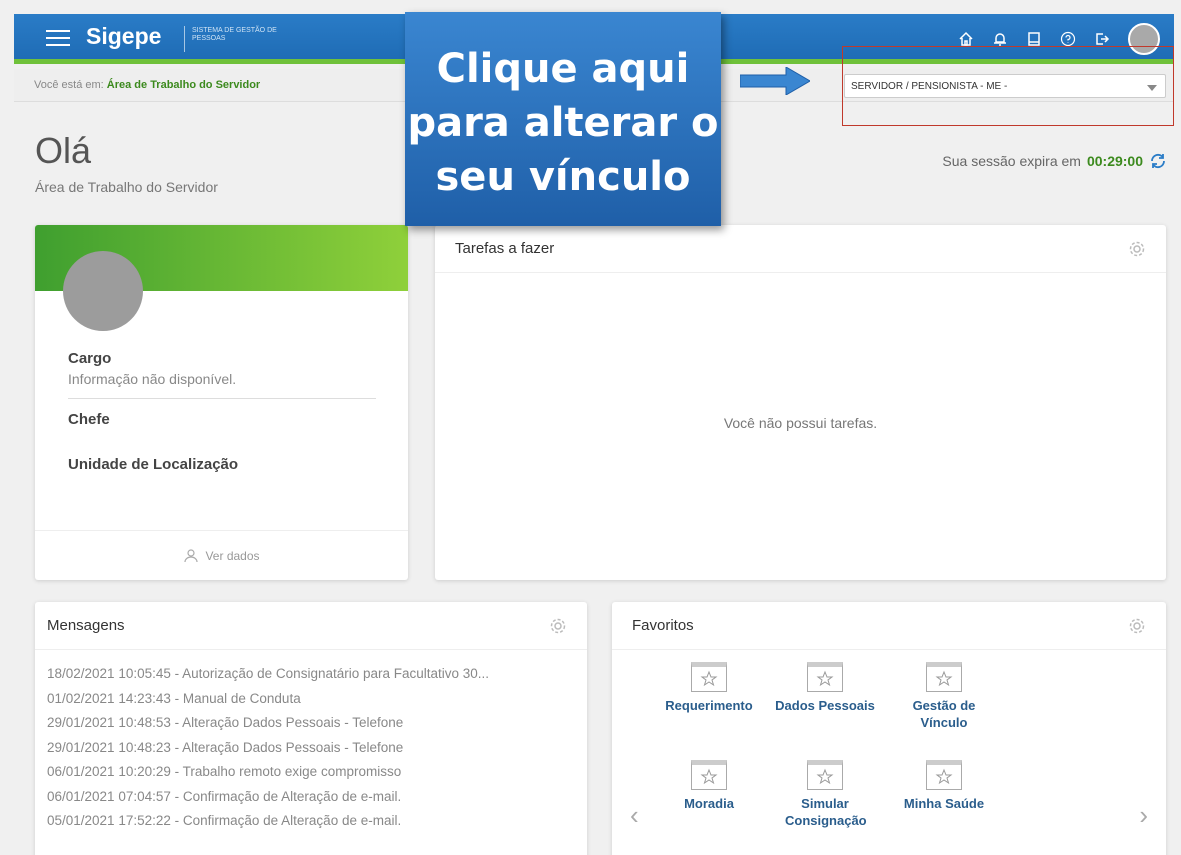 This screenshot has width=1181, height=855. Describe the element at coordinates (663, 625) in the screenshot. I see `favorites-title: Favoritos` at that location.